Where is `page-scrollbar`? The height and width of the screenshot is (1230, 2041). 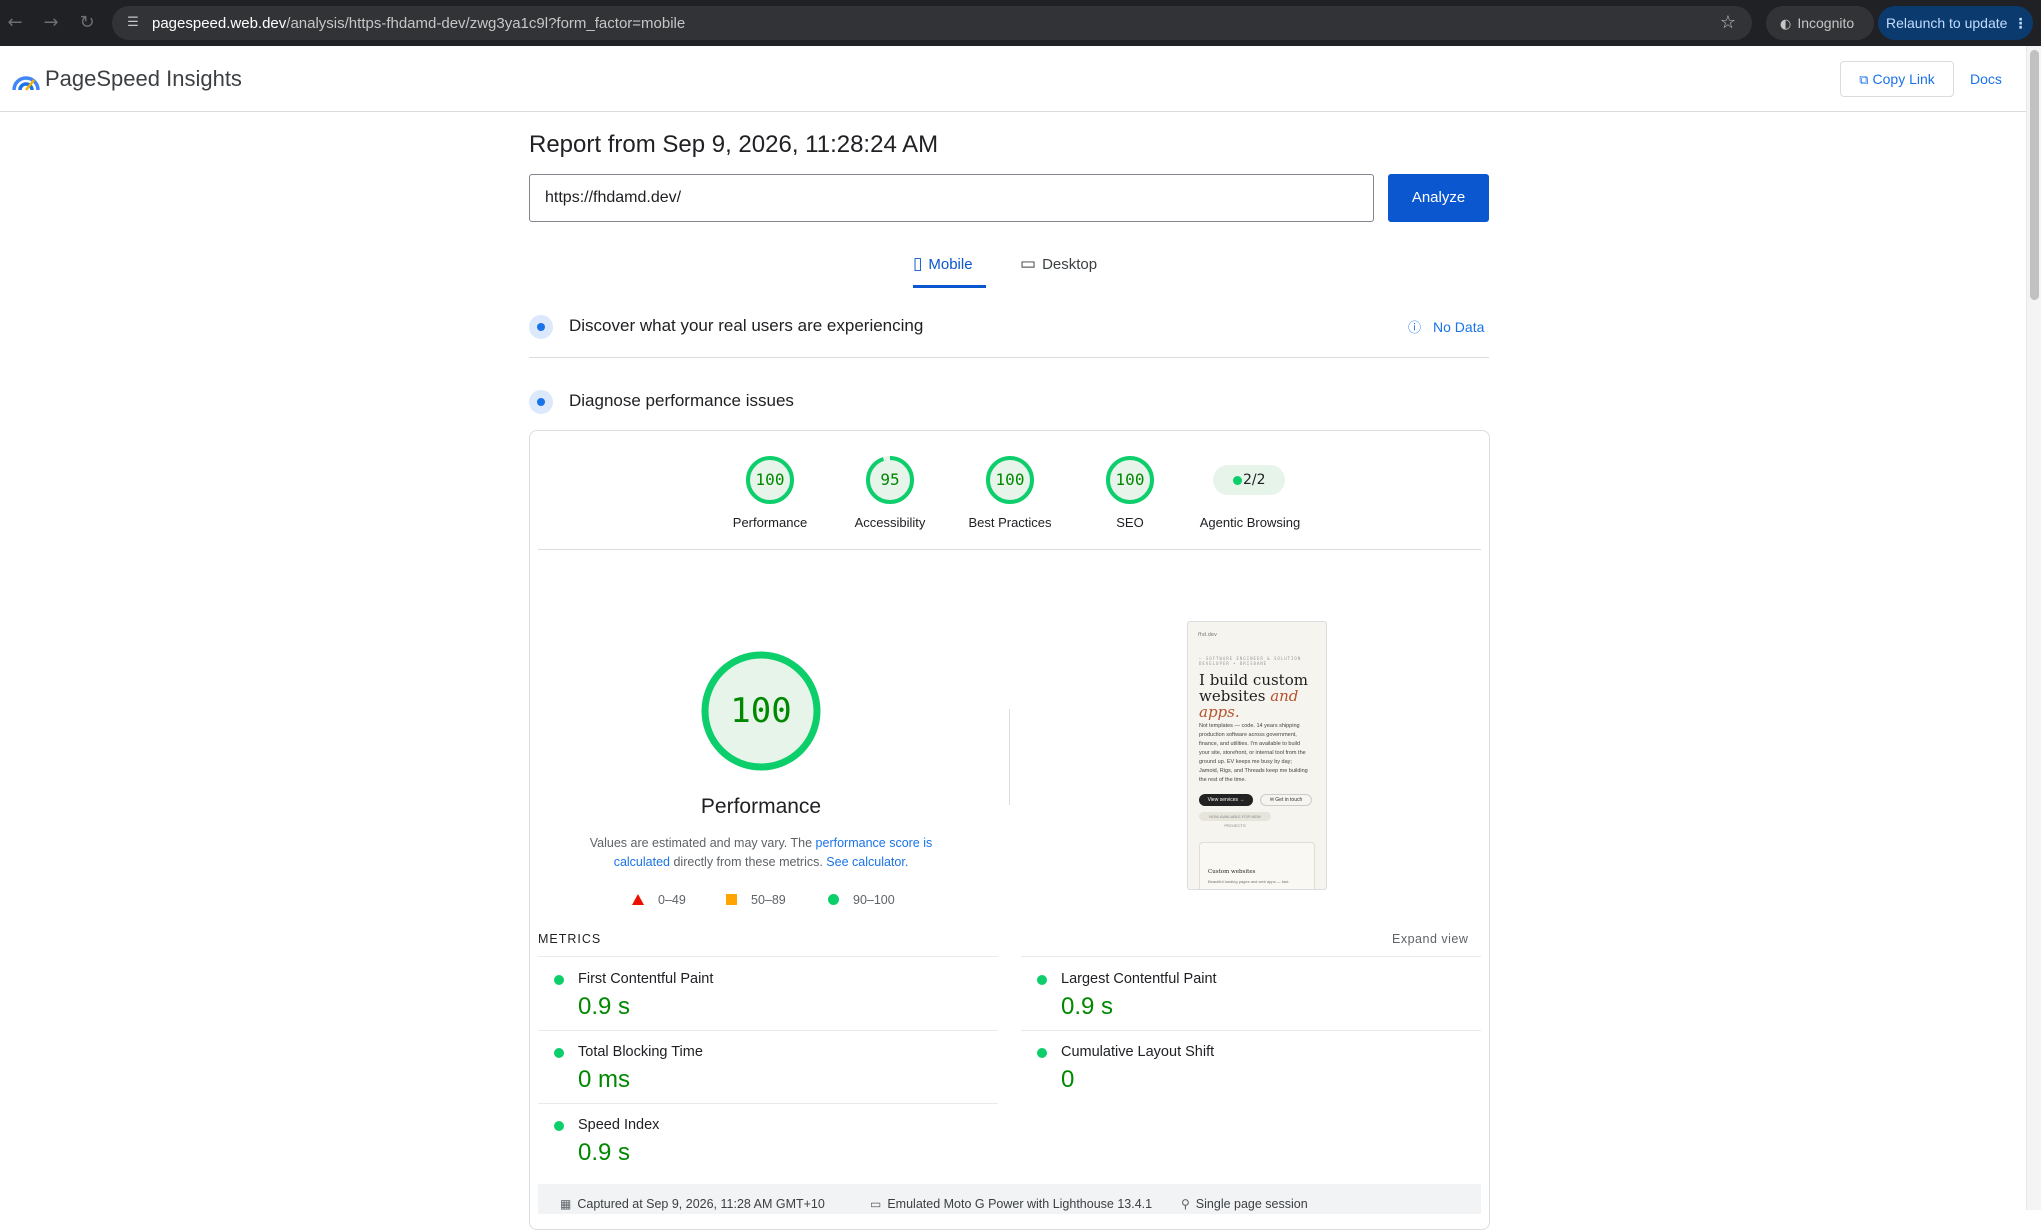 page-scrollbar is located at coordinates (2033, 628).